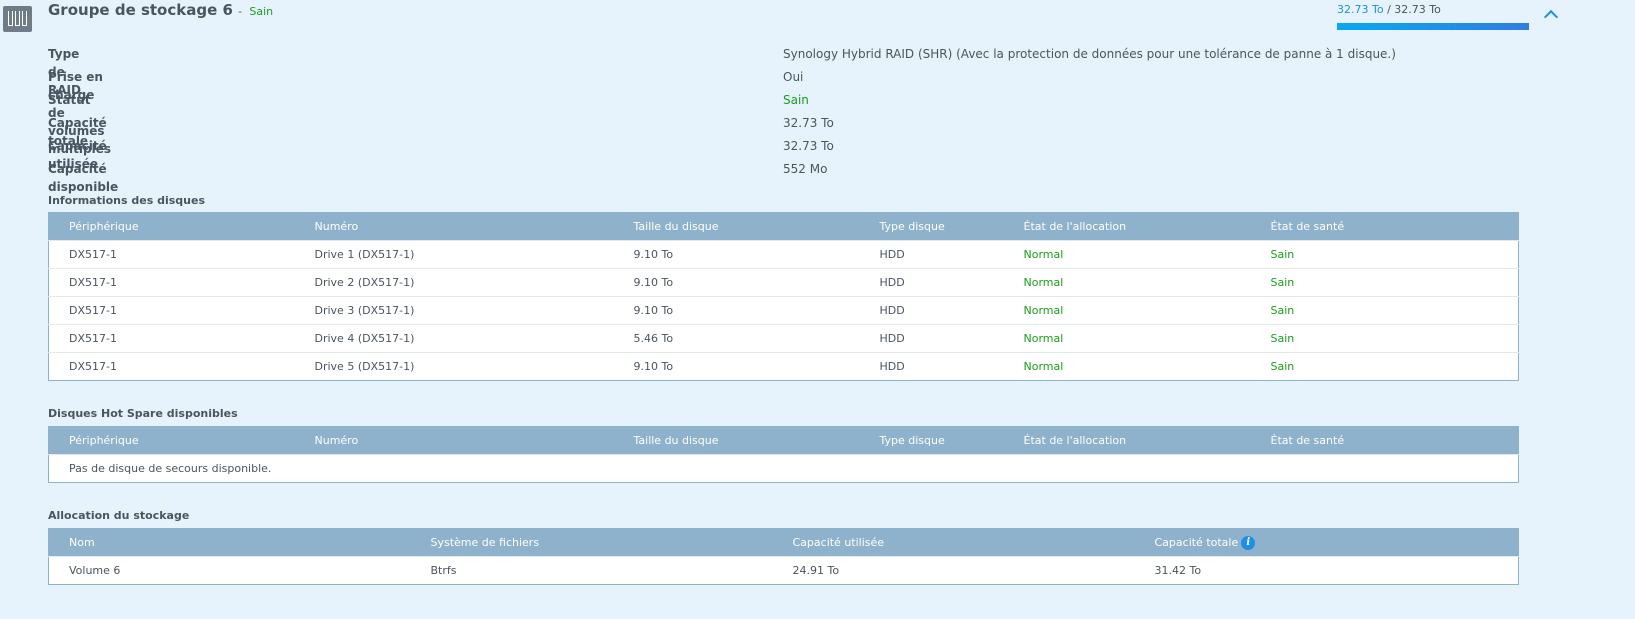 Image resolution: width=1635 pixels, height=619 pixels. What do you see at coordinates (83, 178) in the screenshot?
I see `info-label: Capacité disponible` at bounding box center [83, 178].